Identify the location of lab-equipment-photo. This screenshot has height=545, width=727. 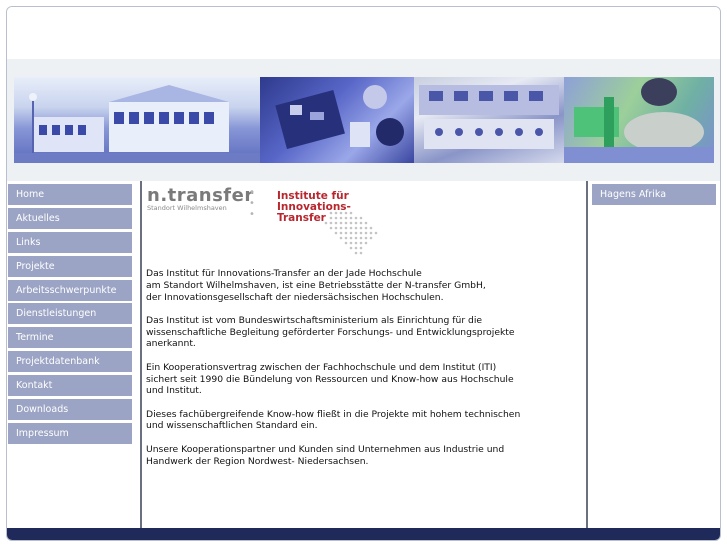
(489, 120).